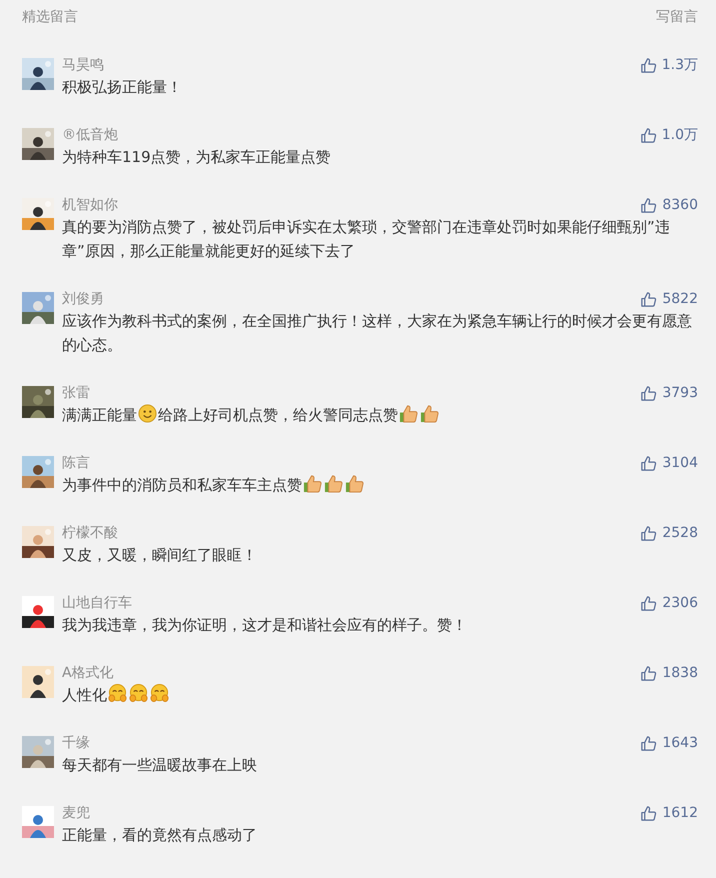  What do you see at coordinates (76, 813) in the screenshot?
I see `commenter-name: 麦兜` at bounding box center [76, 813].